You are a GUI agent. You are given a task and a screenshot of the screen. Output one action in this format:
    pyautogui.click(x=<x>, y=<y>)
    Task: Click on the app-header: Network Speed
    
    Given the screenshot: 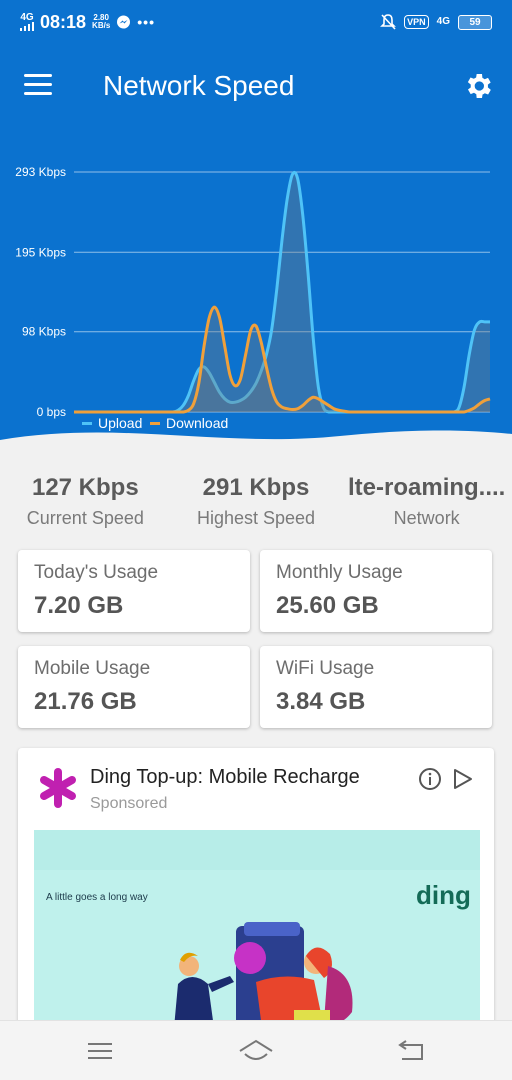 What is the action you would take?
    pyautogui.click(x=256, y=87)
    